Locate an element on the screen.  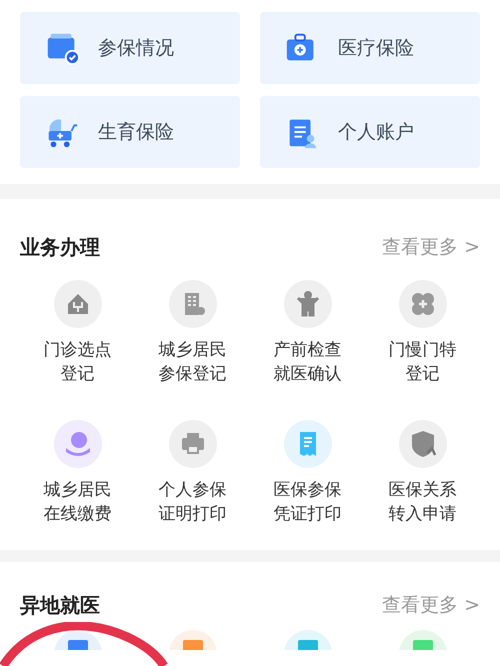
service-card: 参保情况 is located at coordinates (130, 48).